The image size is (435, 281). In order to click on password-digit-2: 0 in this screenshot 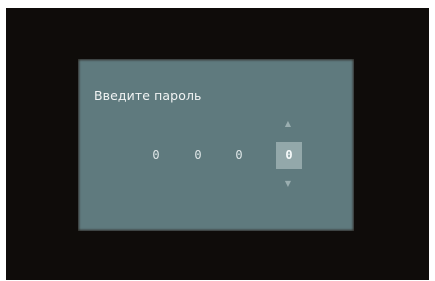, I will do `click(198, 155)`.